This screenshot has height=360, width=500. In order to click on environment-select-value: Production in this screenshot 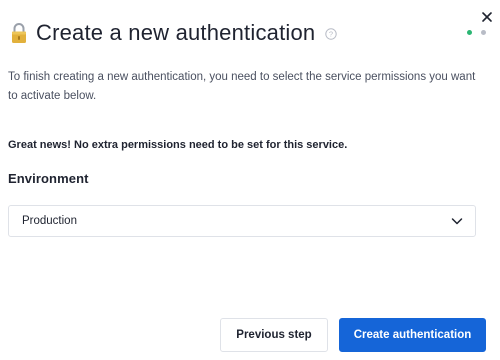, I will do `click(49, 221)`.